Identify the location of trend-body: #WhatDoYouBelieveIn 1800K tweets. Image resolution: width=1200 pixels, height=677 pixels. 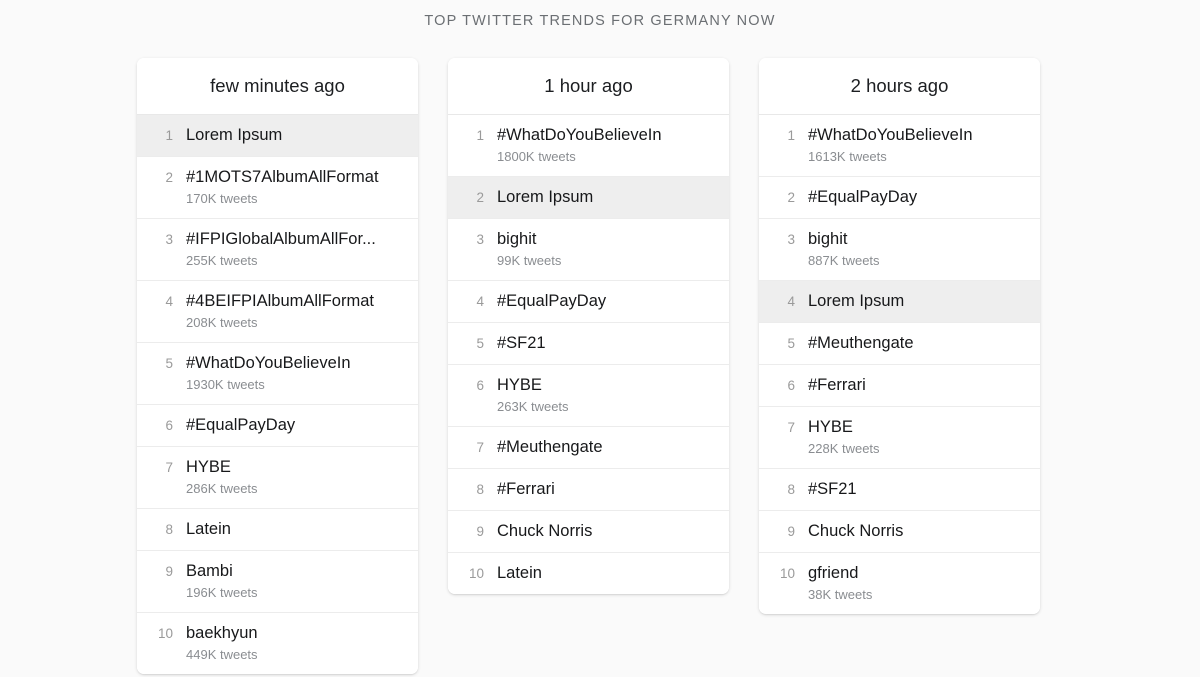
(599, 145).